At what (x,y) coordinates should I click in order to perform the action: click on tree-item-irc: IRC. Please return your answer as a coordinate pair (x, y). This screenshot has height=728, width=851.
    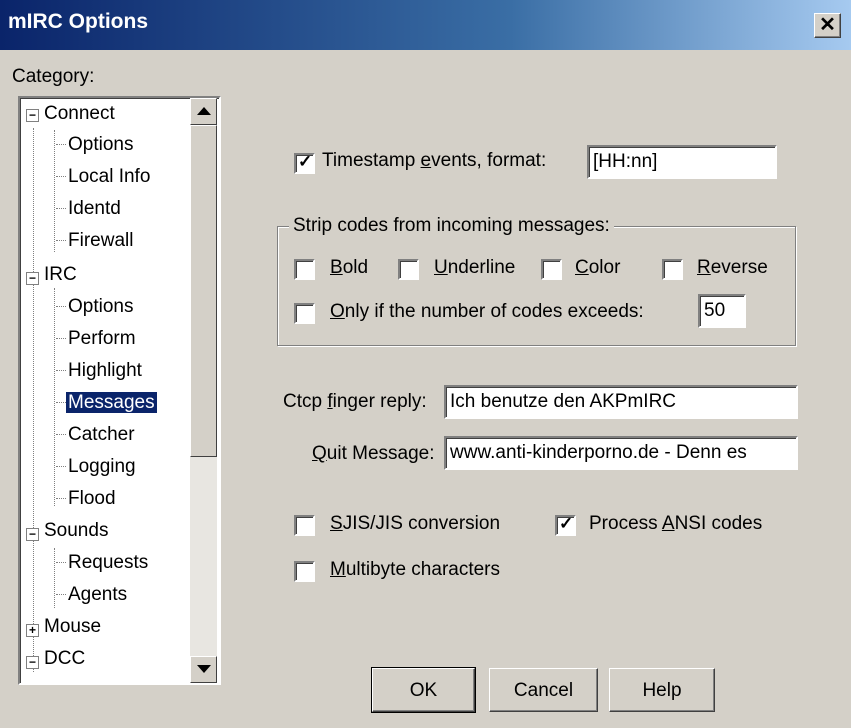
    Looking at the image, I should click on (60, 275).